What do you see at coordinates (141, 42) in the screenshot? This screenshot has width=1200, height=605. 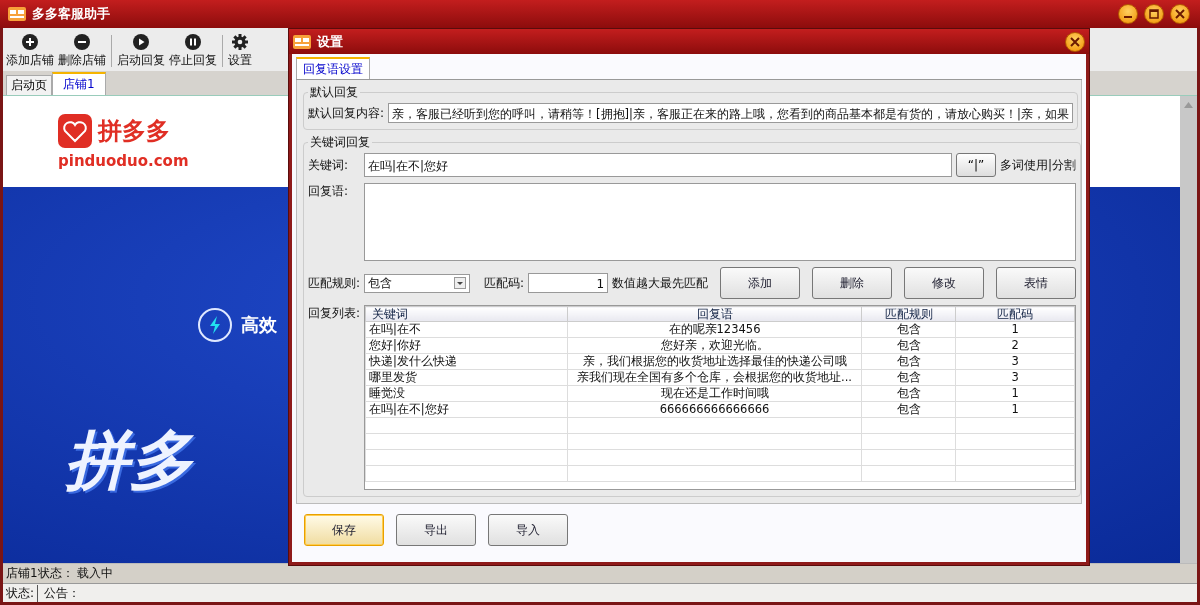 I see `play-icon` at bounding box center [141, 42].